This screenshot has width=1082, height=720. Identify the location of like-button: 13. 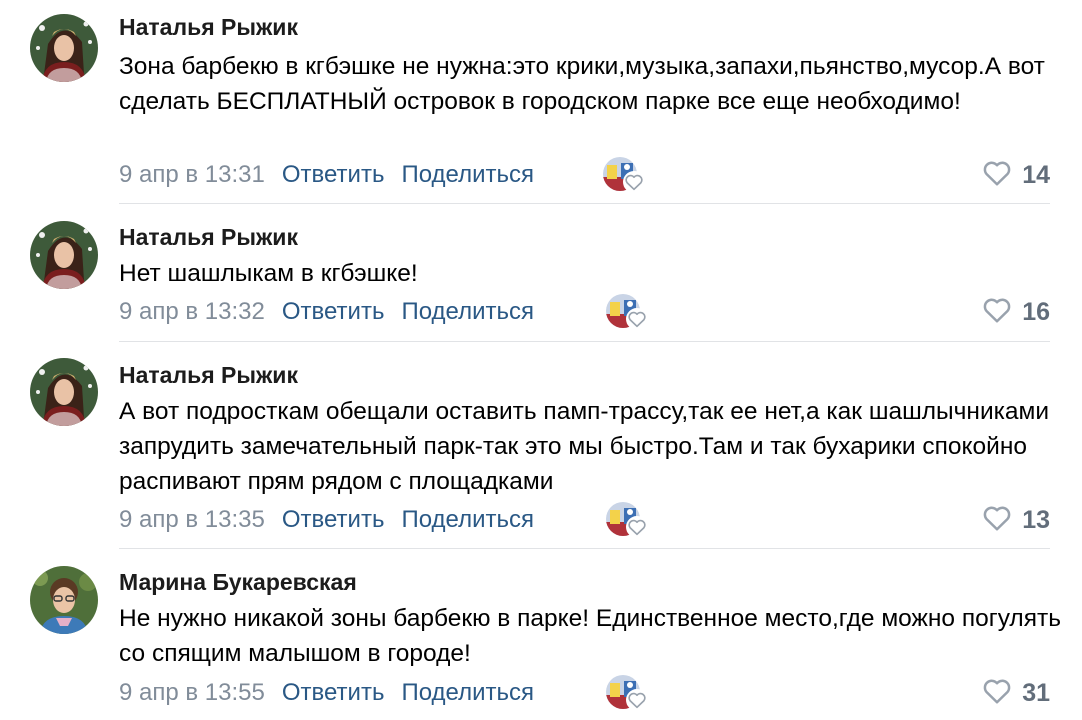
(1016, 520).